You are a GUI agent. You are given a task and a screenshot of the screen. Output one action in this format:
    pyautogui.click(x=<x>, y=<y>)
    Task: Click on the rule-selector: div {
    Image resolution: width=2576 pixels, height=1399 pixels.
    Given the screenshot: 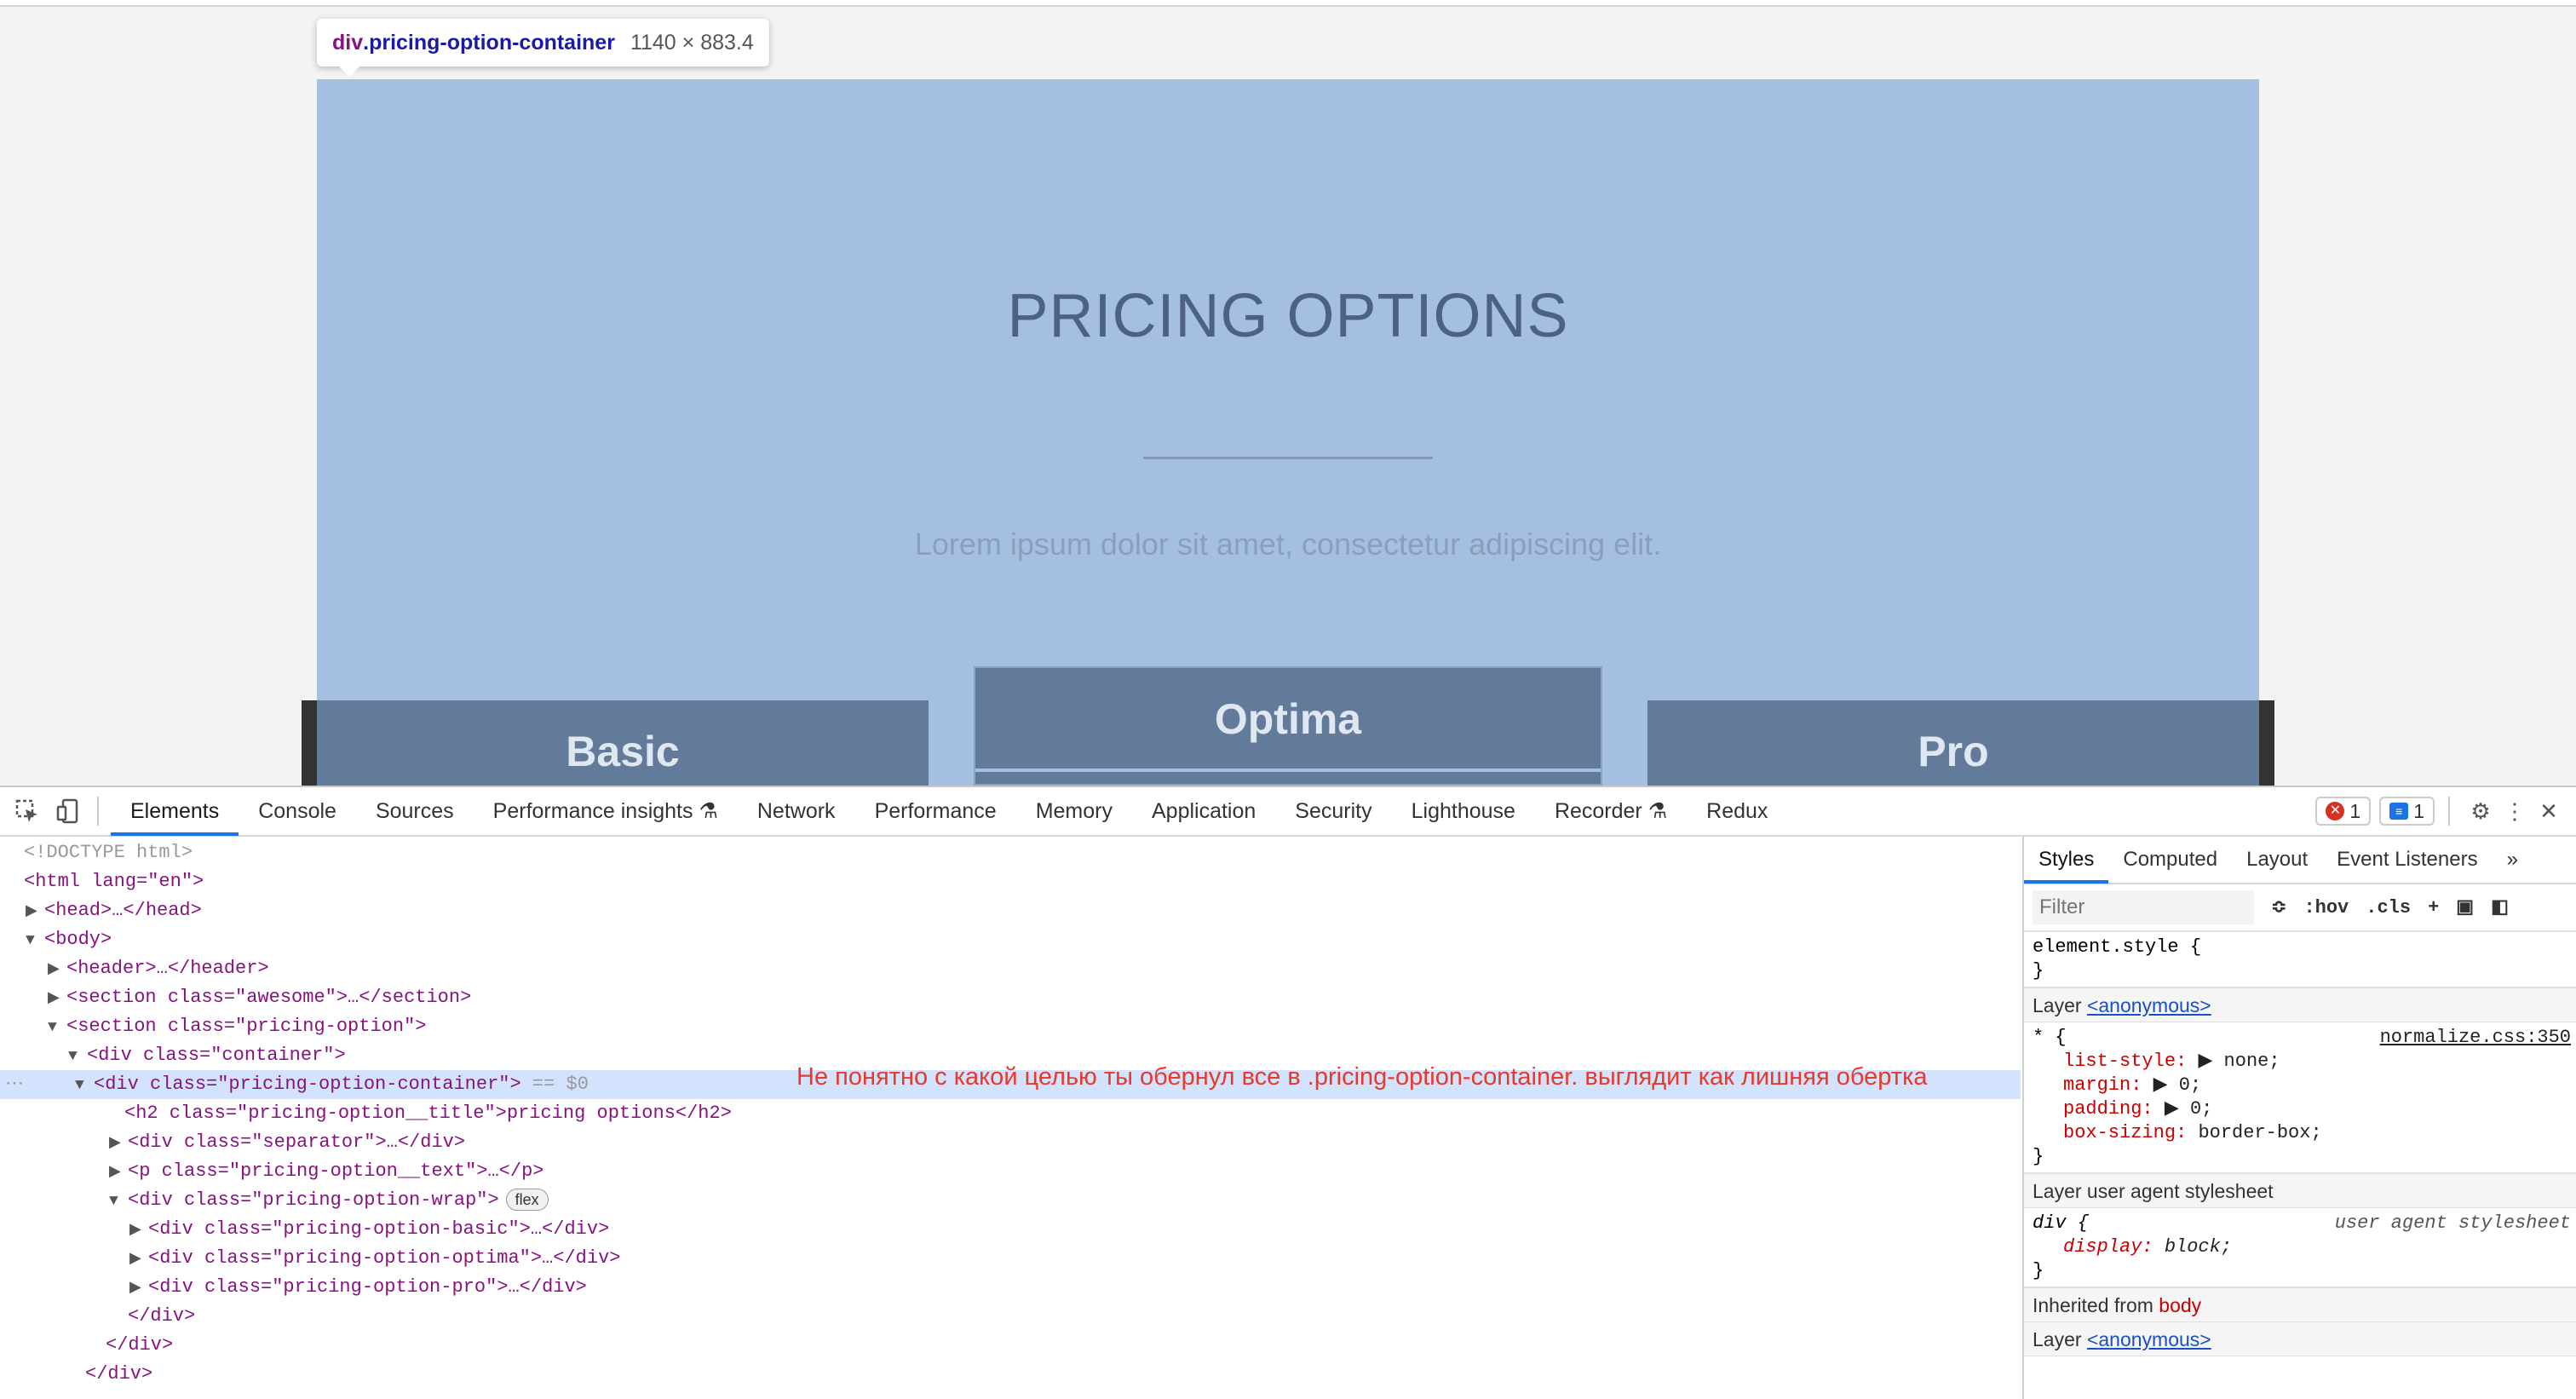 What is the action you would take?
    pyautogui.click(x=2061, y=1223)
    